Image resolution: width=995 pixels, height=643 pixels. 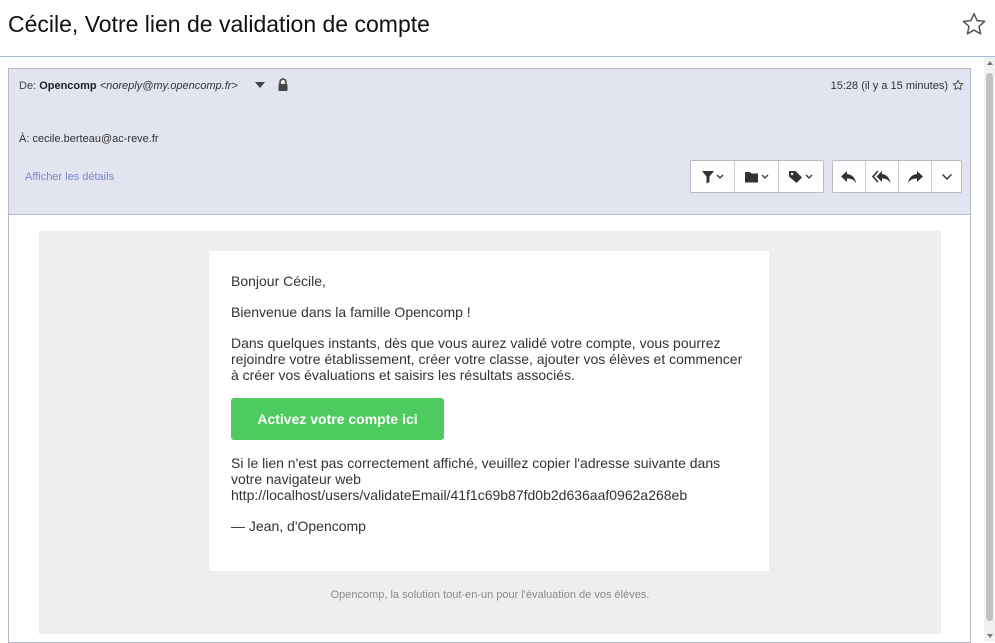 I want to click on more-actions-button, so click(x=946, y=176).